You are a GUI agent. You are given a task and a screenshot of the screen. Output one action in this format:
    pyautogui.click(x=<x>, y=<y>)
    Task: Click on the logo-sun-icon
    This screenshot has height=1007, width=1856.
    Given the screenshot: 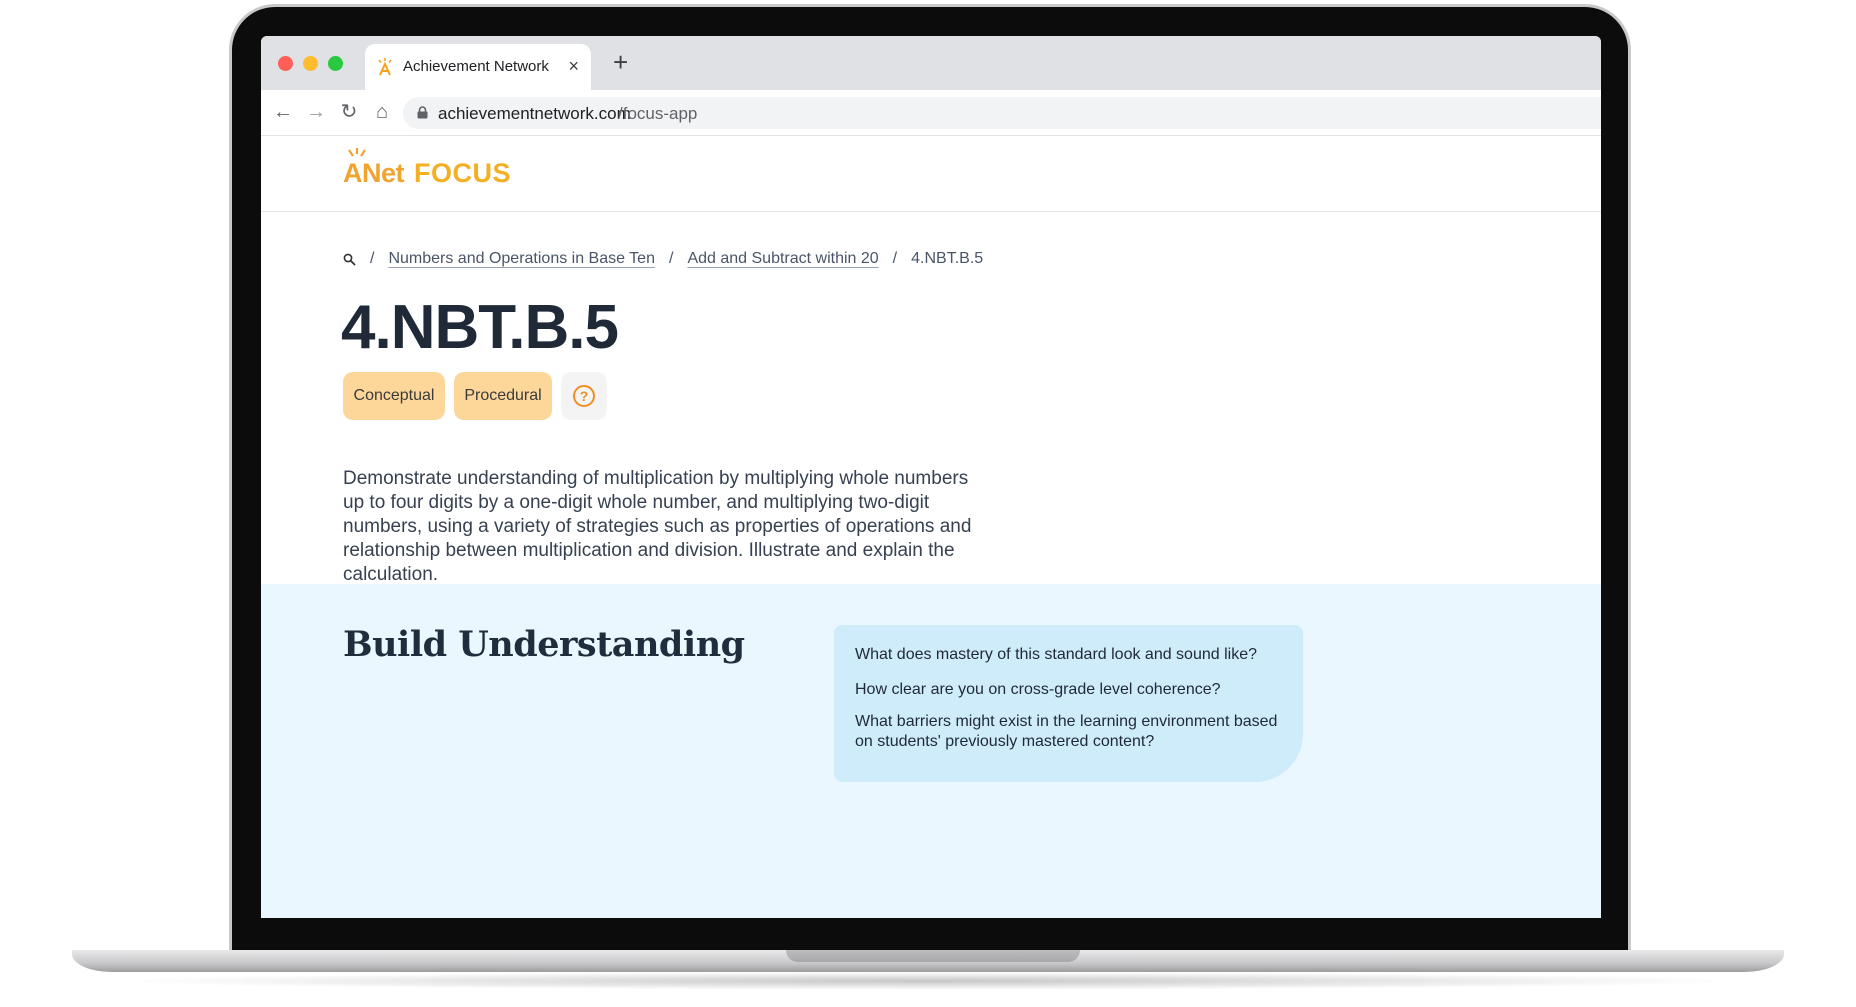 What is the action you would take?
    pyautogui.click(x=357, y=152)
    